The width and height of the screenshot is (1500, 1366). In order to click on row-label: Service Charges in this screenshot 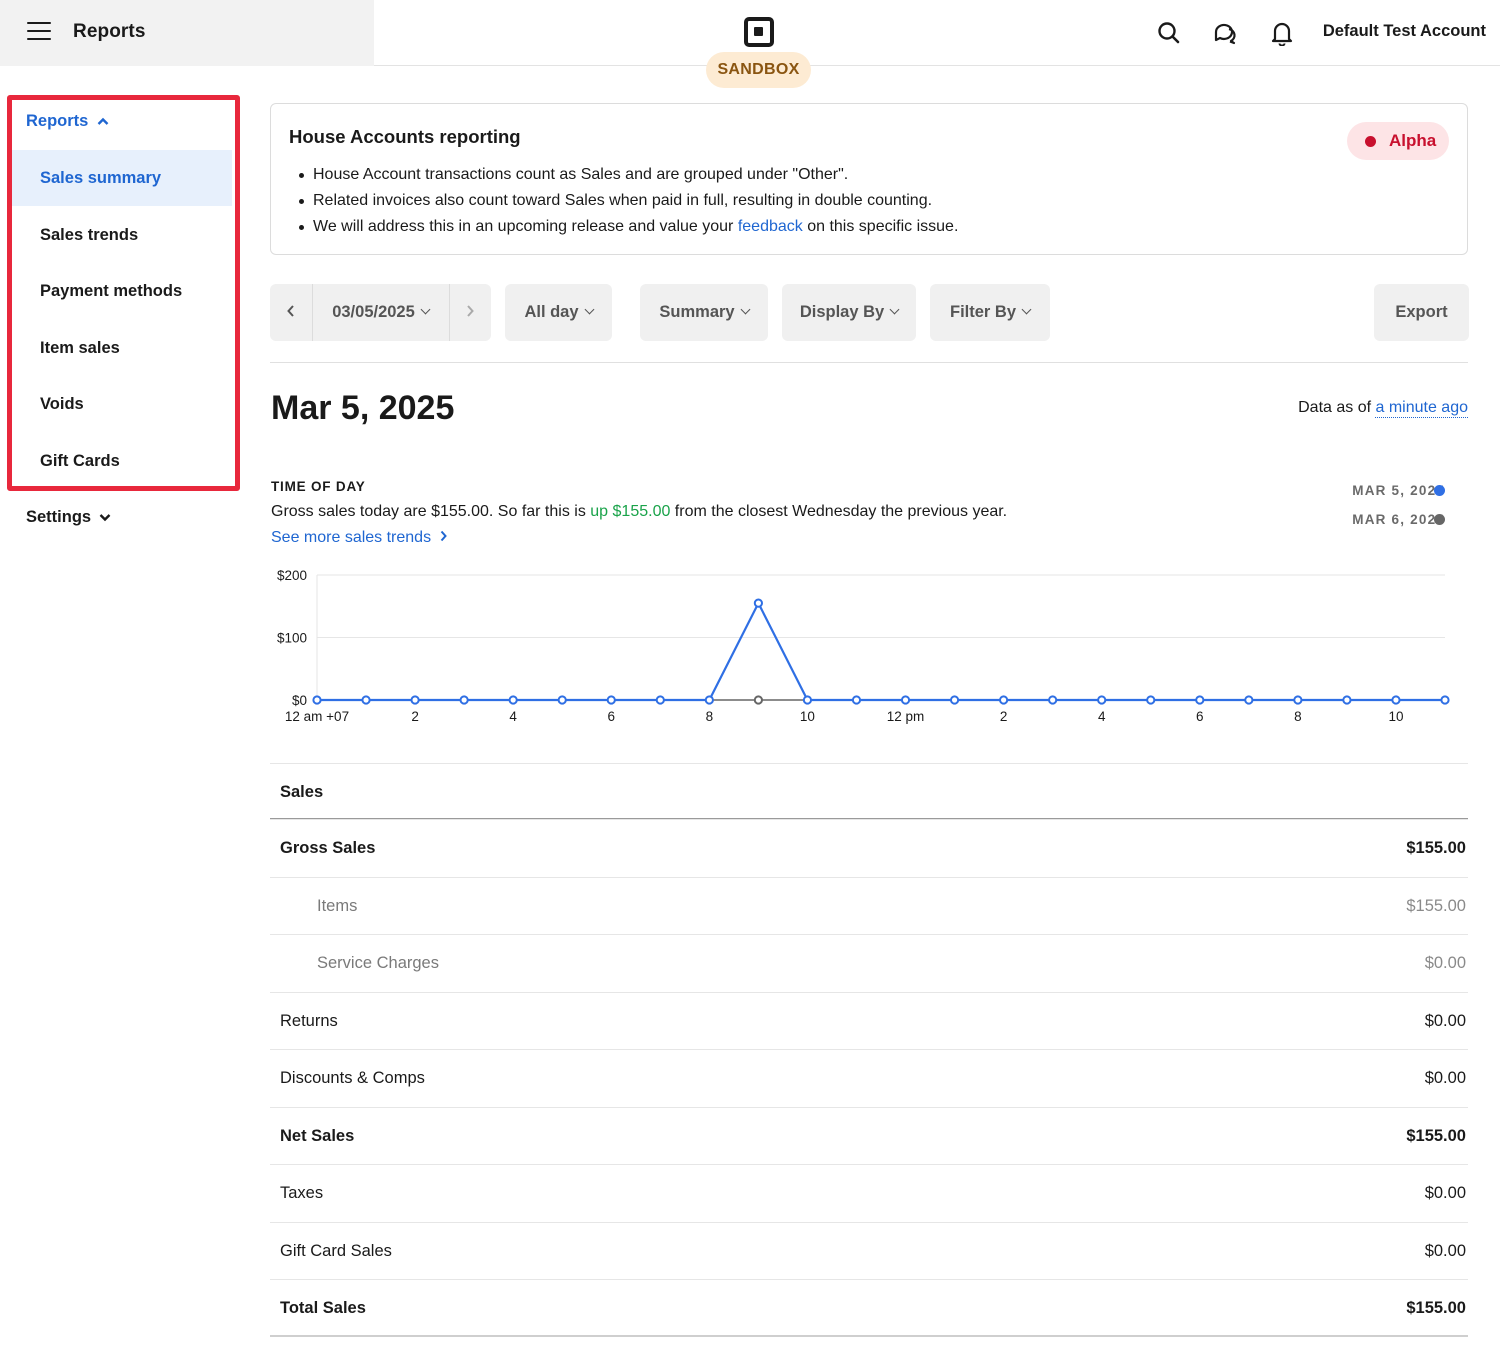, I will do `click(378, 963)`.